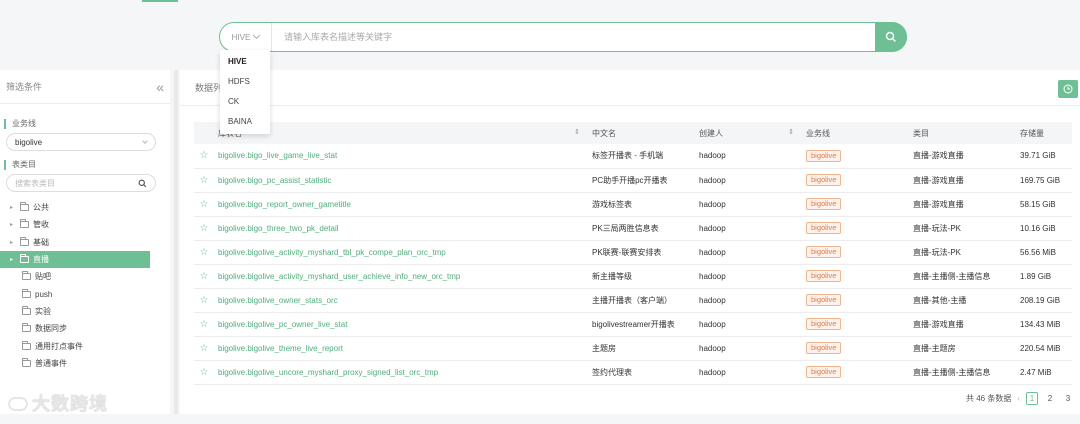 This screenshot has width=1080, height=424. What do you see at coordinates (962, 300) in the screenshot?
I see `category: 直播-其他-主播` at bounding box center [962, 300].